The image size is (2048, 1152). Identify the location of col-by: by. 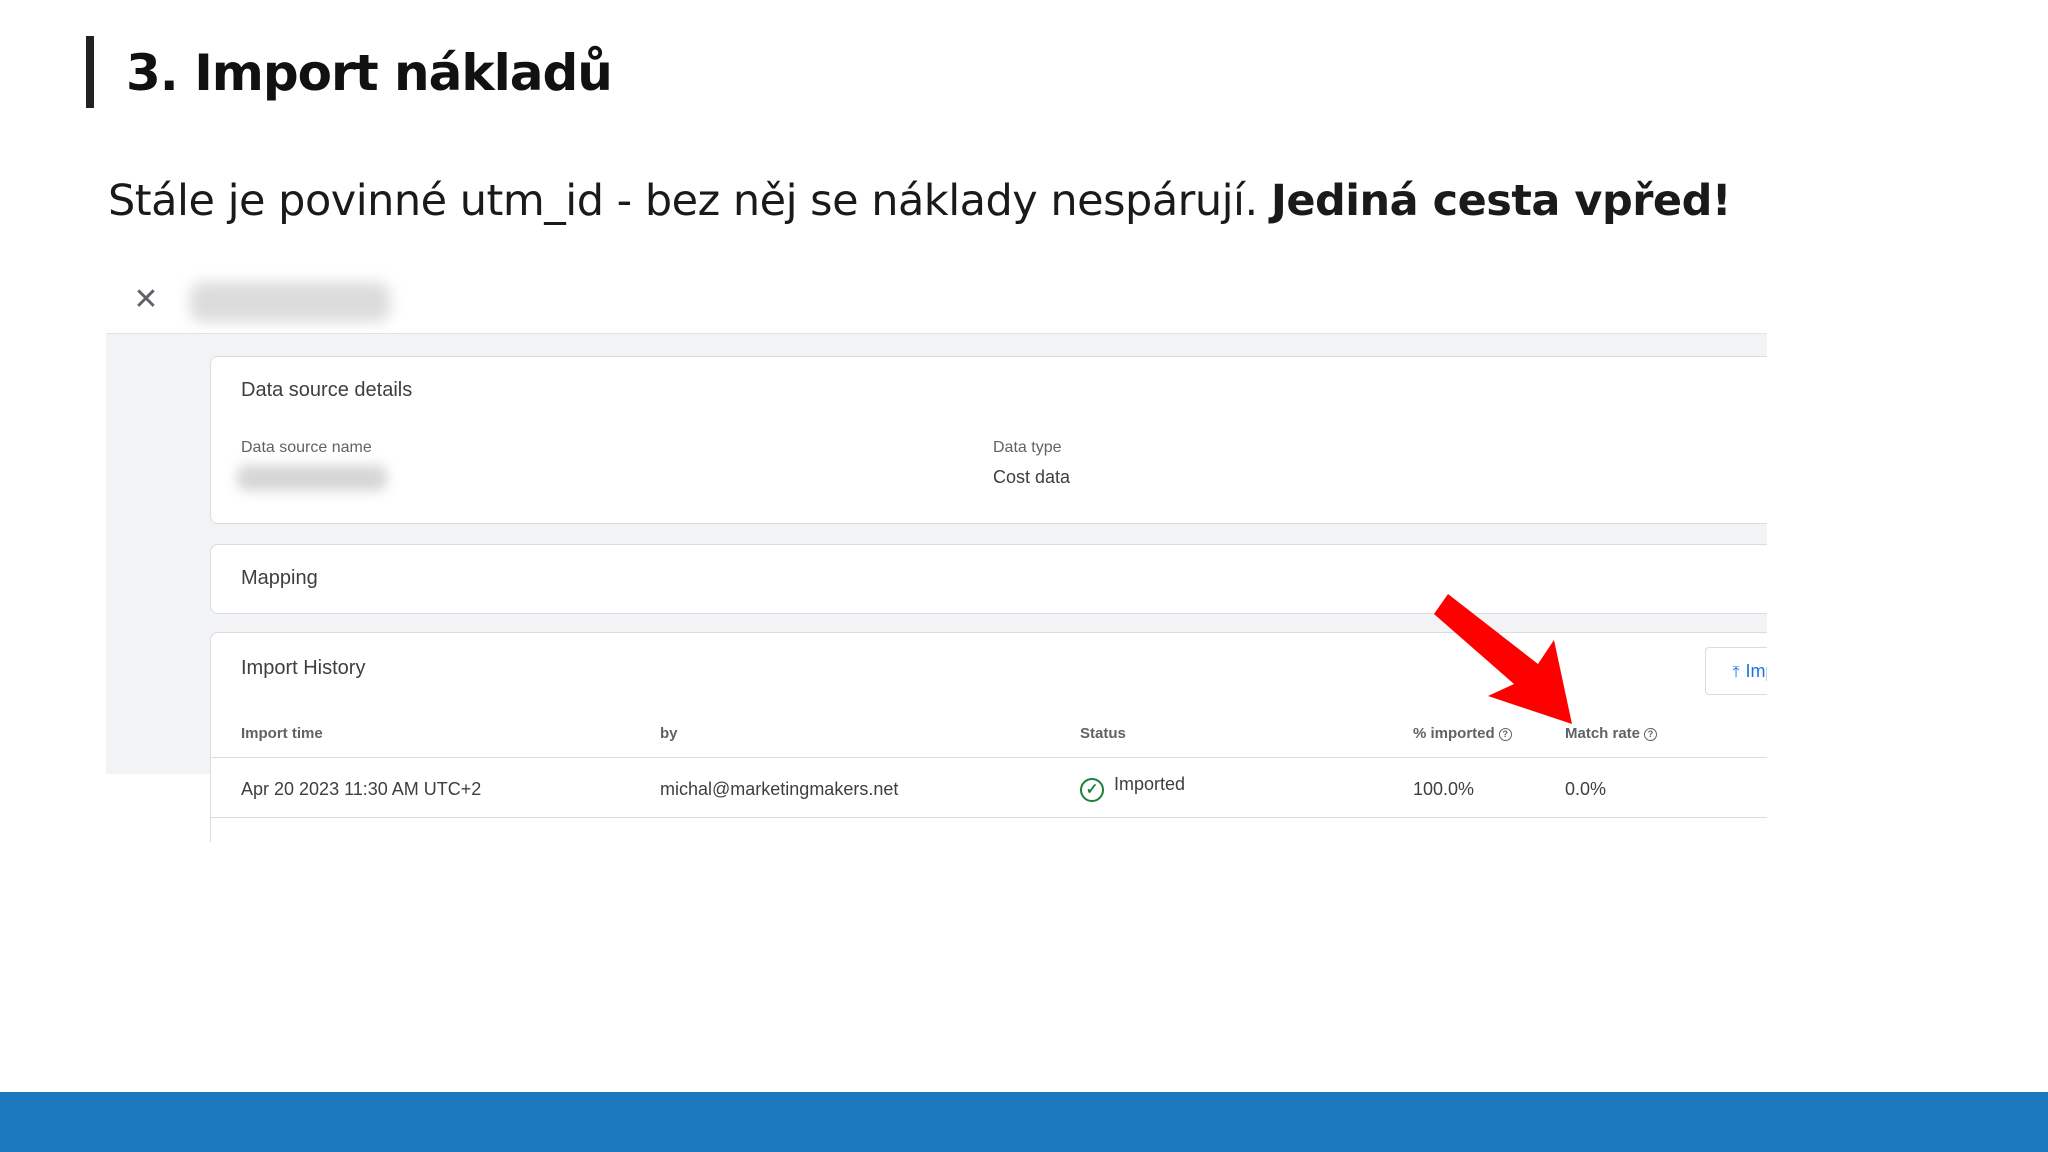
(669, 733).